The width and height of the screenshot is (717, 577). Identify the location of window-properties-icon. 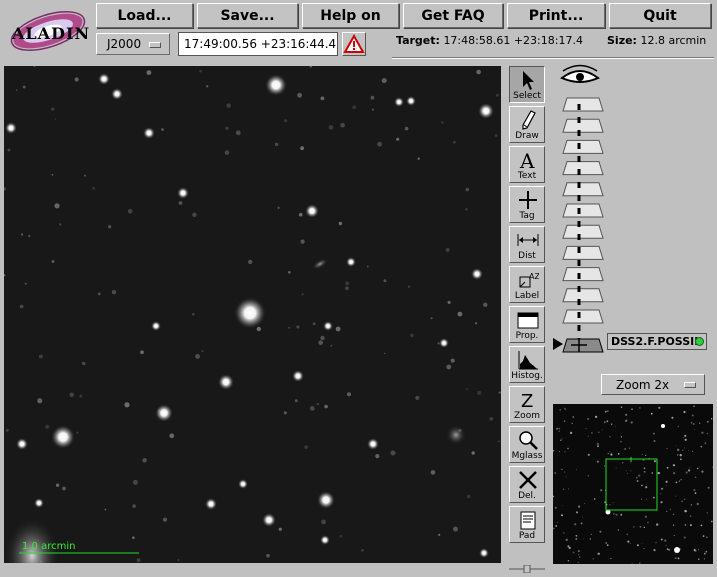
(528, 320).